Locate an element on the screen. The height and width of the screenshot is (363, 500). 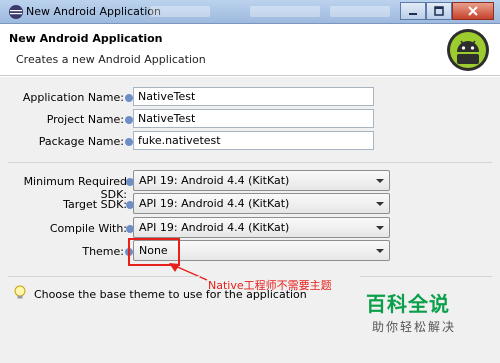
maximize-icon is located at coordinates (439, 11).